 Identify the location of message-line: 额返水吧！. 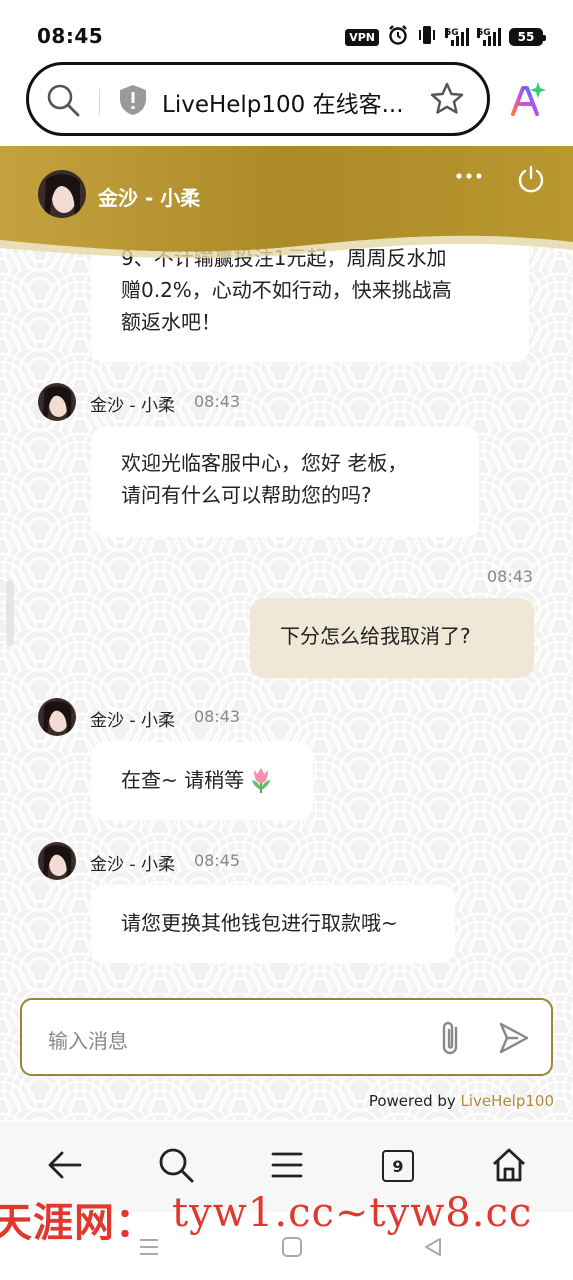
(171, 322).